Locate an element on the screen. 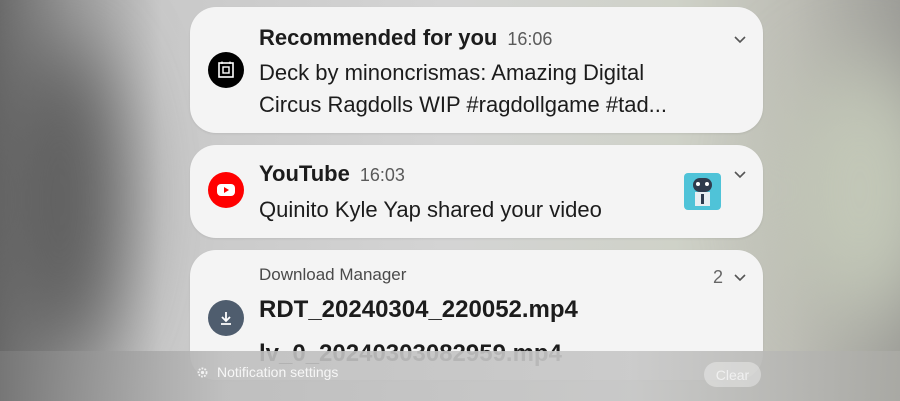  notification-count-badge: 2 is located at coordinates (717, 277).